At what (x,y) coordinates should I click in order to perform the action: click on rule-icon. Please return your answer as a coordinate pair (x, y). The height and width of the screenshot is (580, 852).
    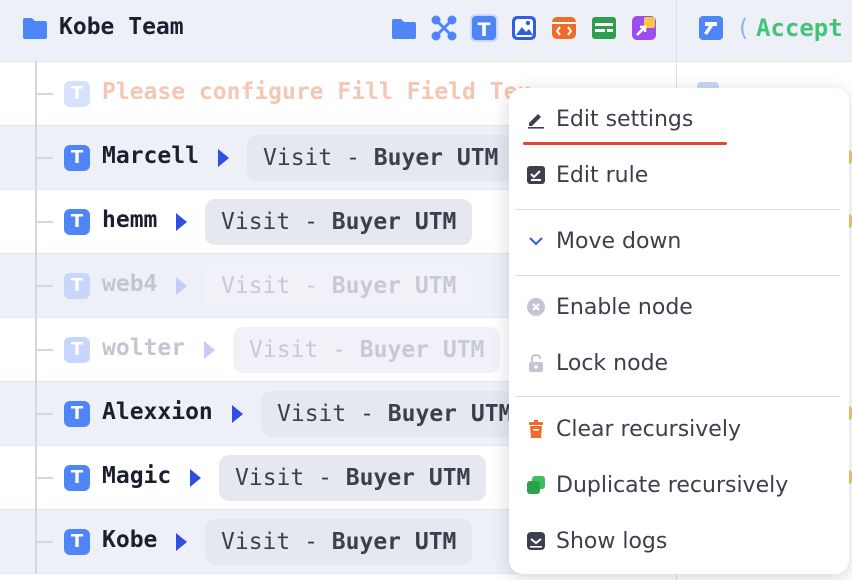
    Looking at the image, I should click on (536, 175).